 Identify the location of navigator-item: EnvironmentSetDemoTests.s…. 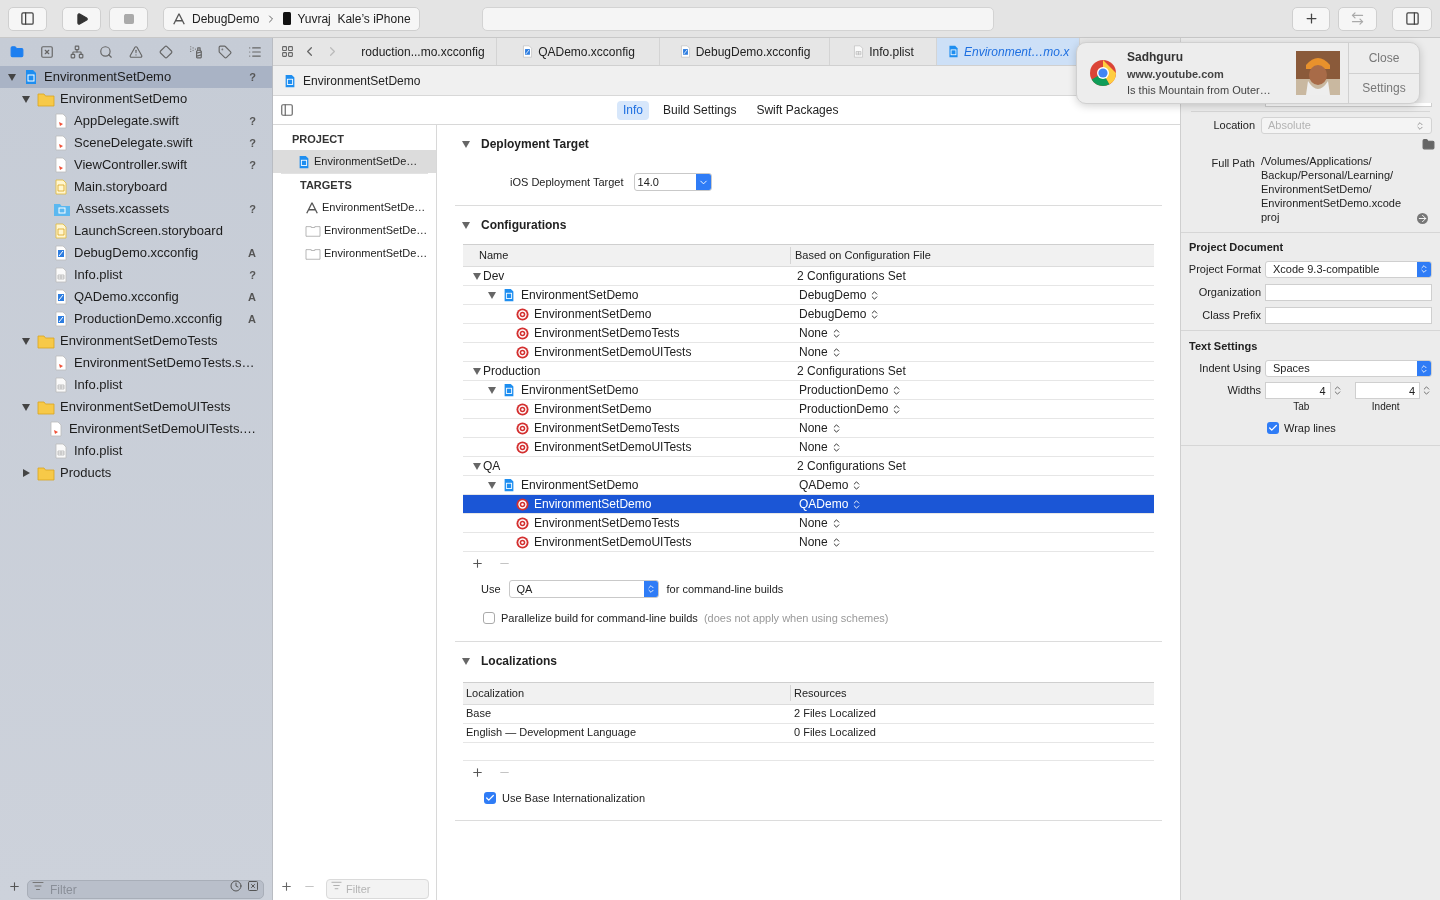
(136, 363).